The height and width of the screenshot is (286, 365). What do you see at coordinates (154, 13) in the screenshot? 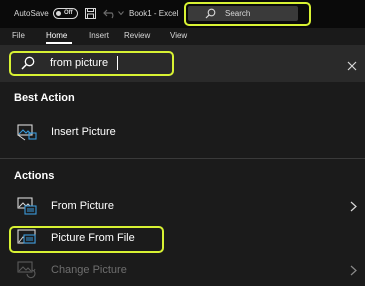
I see `document-title: Book1 - Excel` at bounding box center [154, 13].